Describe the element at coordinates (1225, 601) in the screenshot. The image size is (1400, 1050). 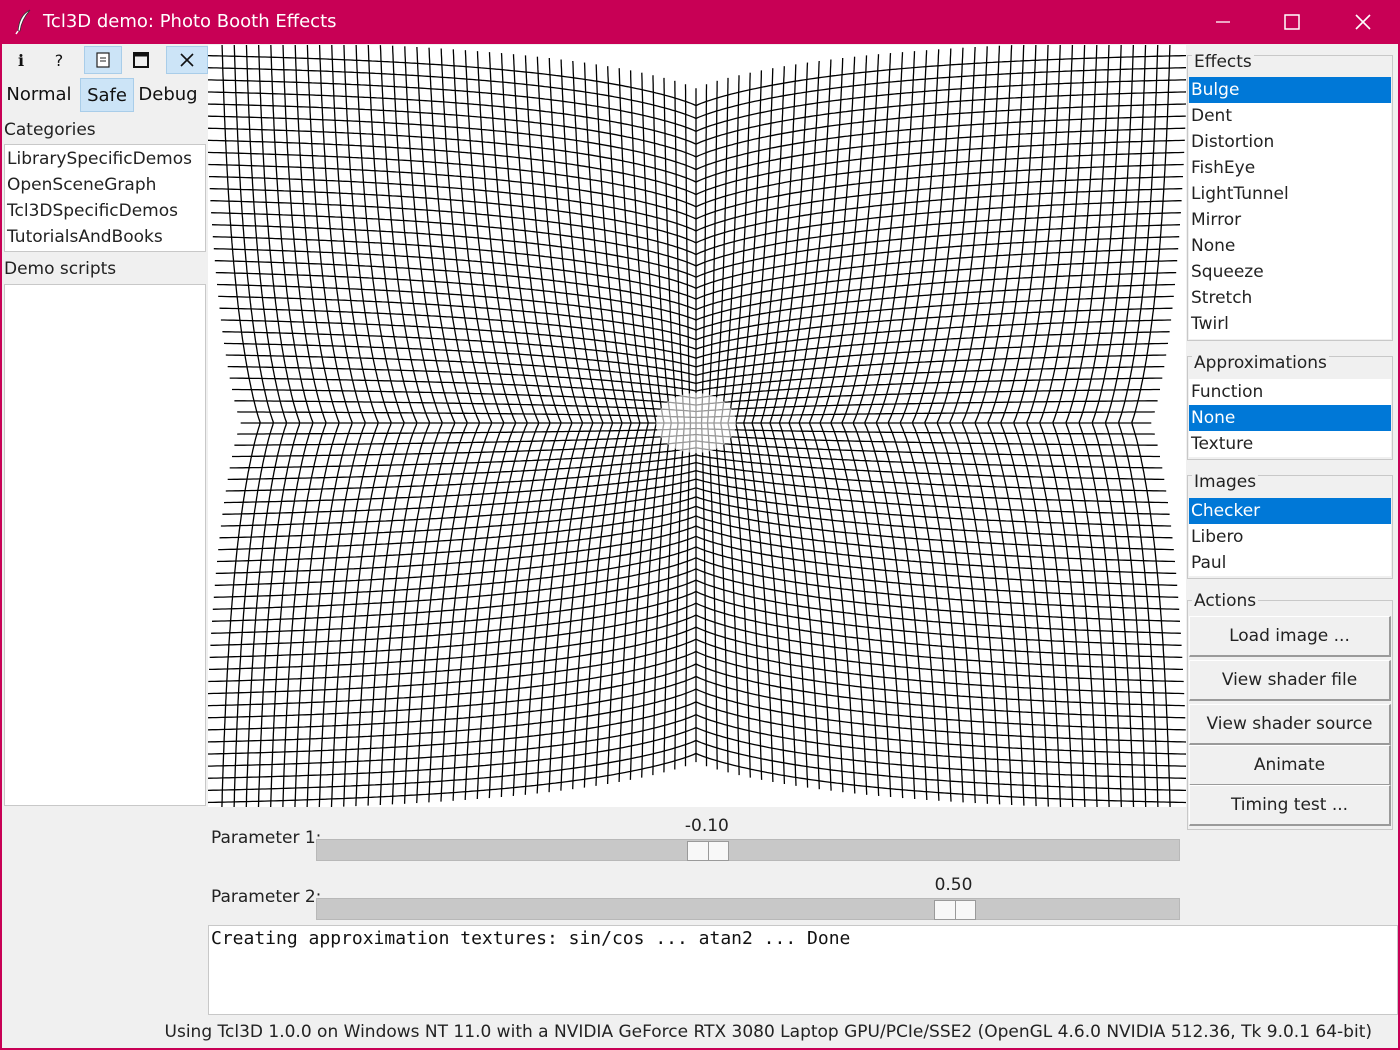
I see `actions-label: Actions` at that location.